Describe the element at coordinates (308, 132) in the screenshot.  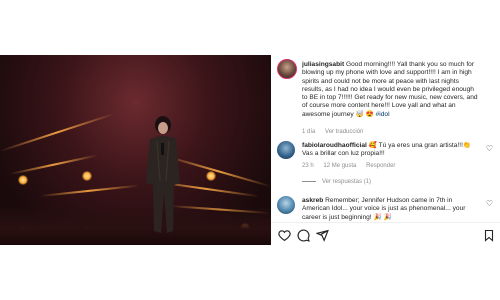
I see `comment-time: 1 día` at that location.